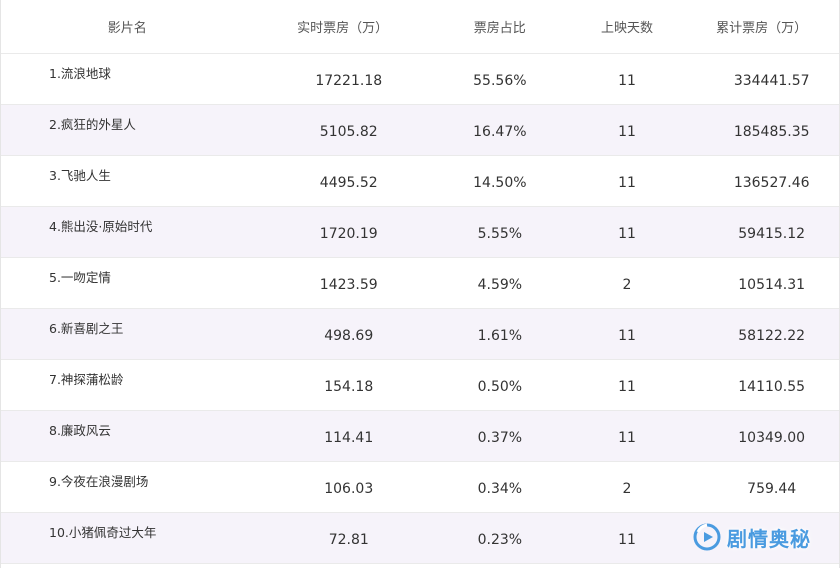 The image size is (840, 568). I want to click on table-row: 7.神探蒲松龄 154.18 0.50% 11 14110.55, so click(420, 385).